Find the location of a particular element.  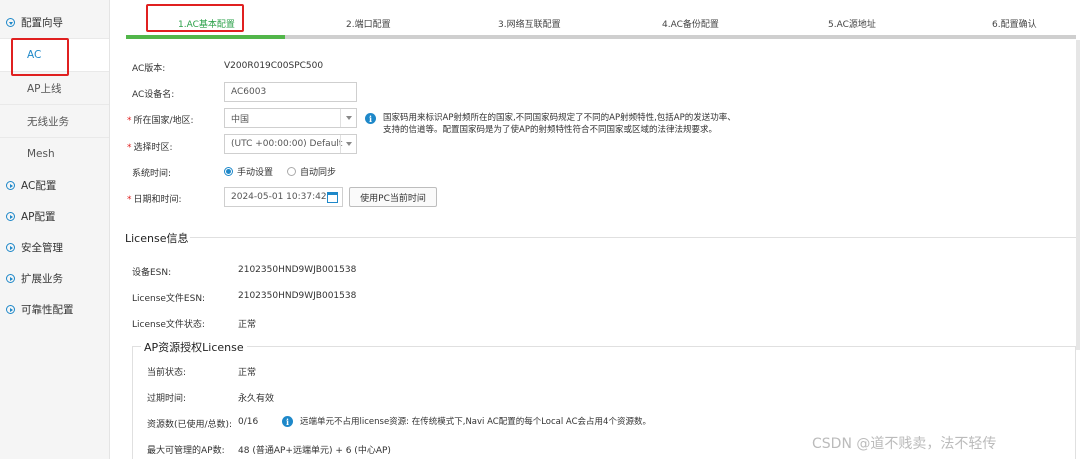

sidebar-group-reliability: 可靠性配置 is located at coordinates (54, 309).